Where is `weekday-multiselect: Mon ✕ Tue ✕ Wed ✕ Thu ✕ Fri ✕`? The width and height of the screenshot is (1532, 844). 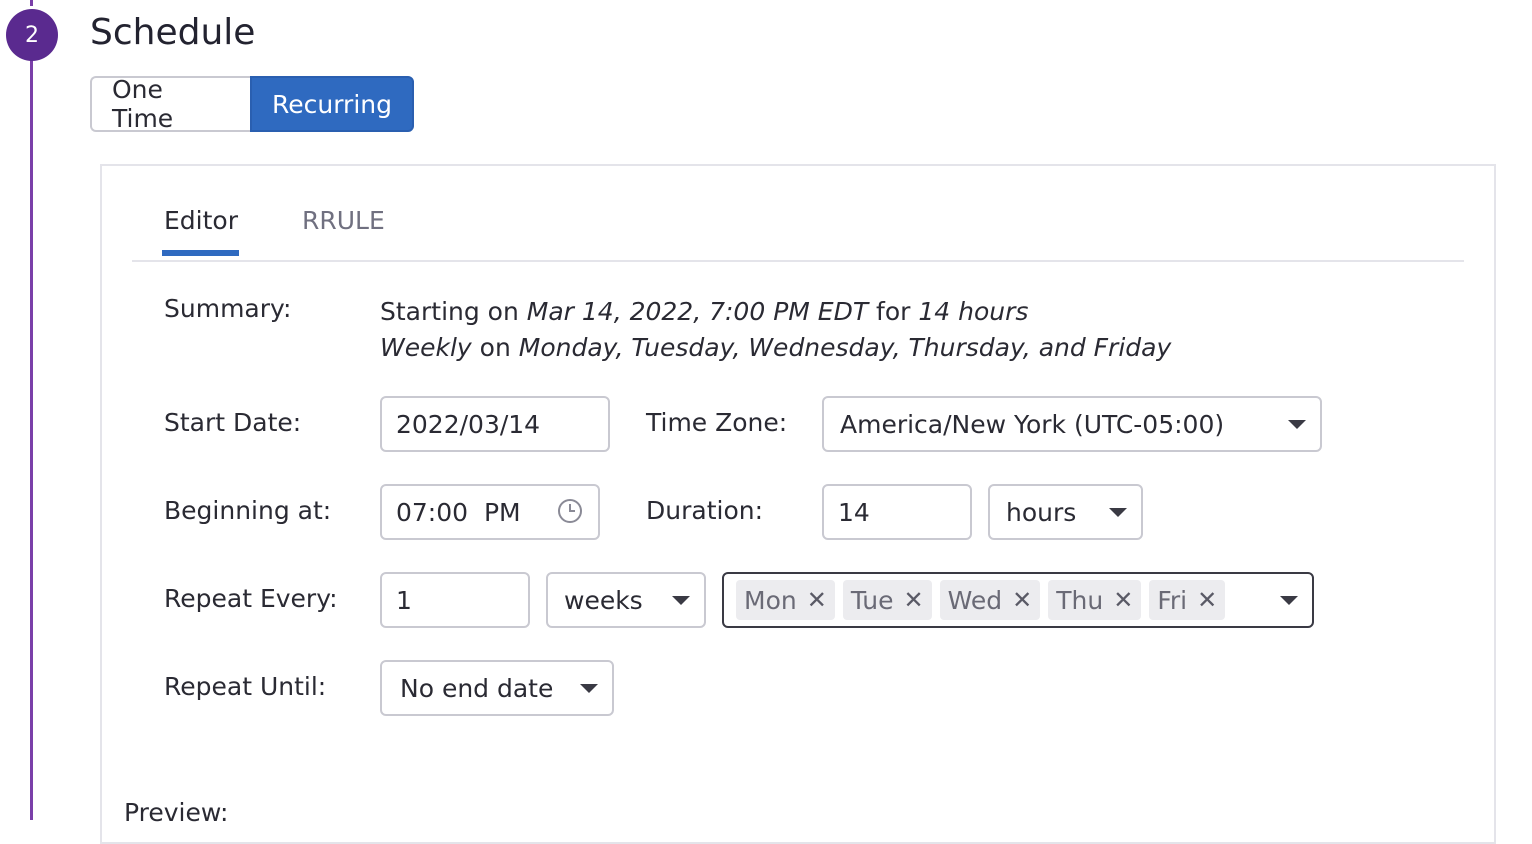 weekday-multiselect: Mon ✕ Tue ✕ Wed ✕ Thu ✕ Fri ✕ is located at coordinates (1018, 600).